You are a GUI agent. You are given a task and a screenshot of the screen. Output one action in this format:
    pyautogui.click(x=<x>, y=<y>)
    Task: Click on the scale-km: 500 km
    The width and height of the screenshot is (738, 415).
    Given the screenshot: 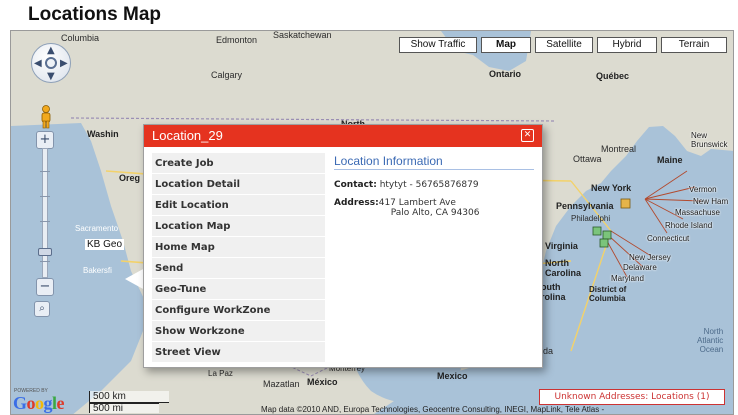 What is the action you would take?
    pyautogui.click(x=129, y=397)
    